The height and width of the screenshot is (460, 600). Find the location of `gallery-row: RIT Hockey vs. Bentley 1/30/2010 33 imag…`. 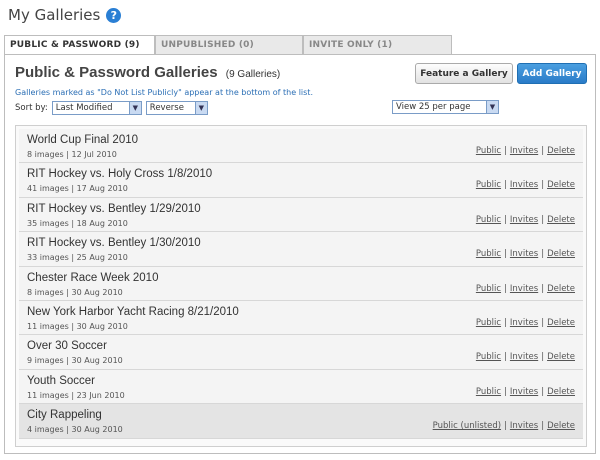

gallery-row: RIT Hockey vs. Bentley 1/30/2010 33 imag… is located at coordinates (301, 249).